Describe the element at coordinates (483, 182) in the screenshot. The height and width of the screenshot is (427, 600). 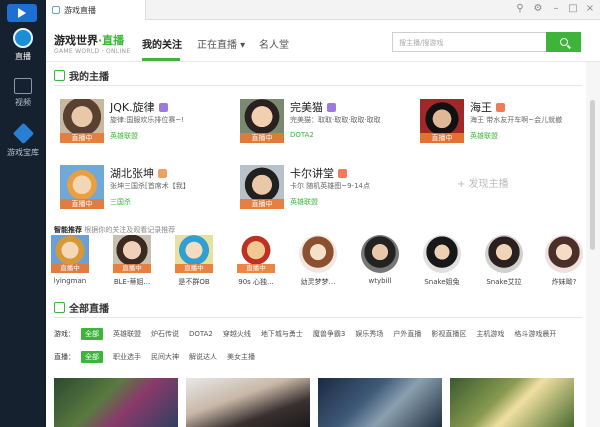
I see `discover-anchors-button: + 发现主播` at that location.